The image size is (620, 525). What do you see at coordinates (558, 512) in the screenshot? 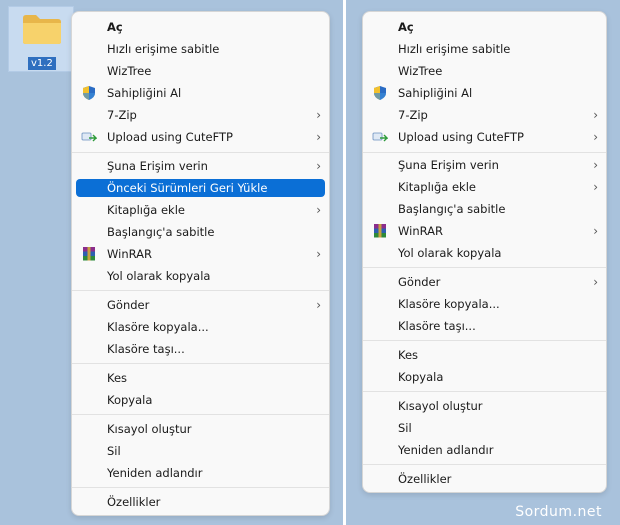
I see `watermark: Sordum.net` at bounding box center [558, 512].